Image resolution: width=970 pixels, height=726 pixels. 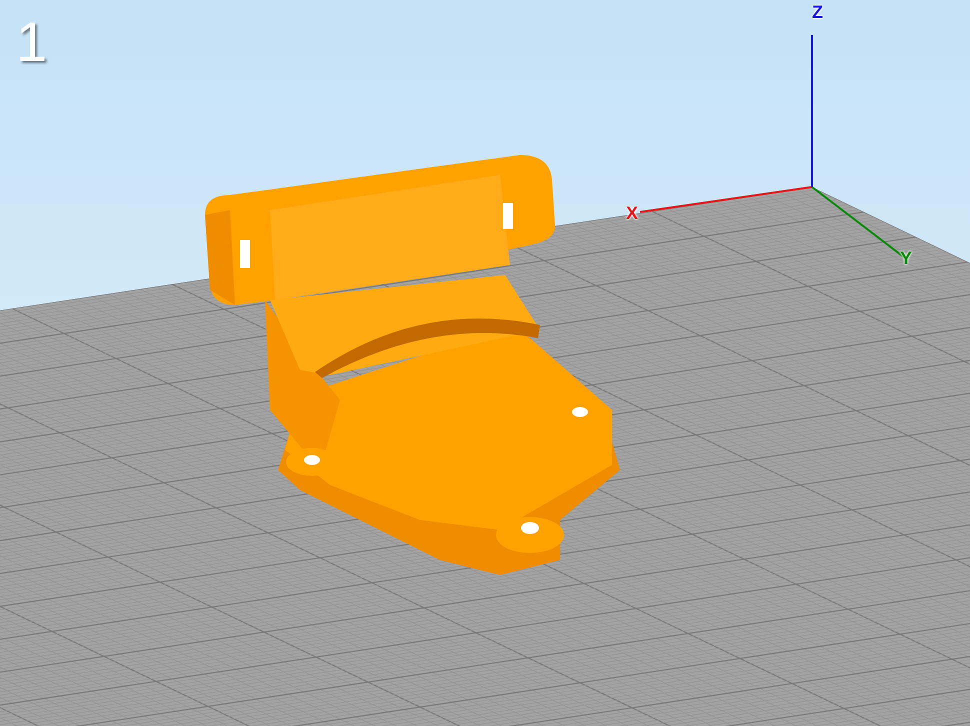 I want to click on axis-label: Y, so click(x=906, y=258).